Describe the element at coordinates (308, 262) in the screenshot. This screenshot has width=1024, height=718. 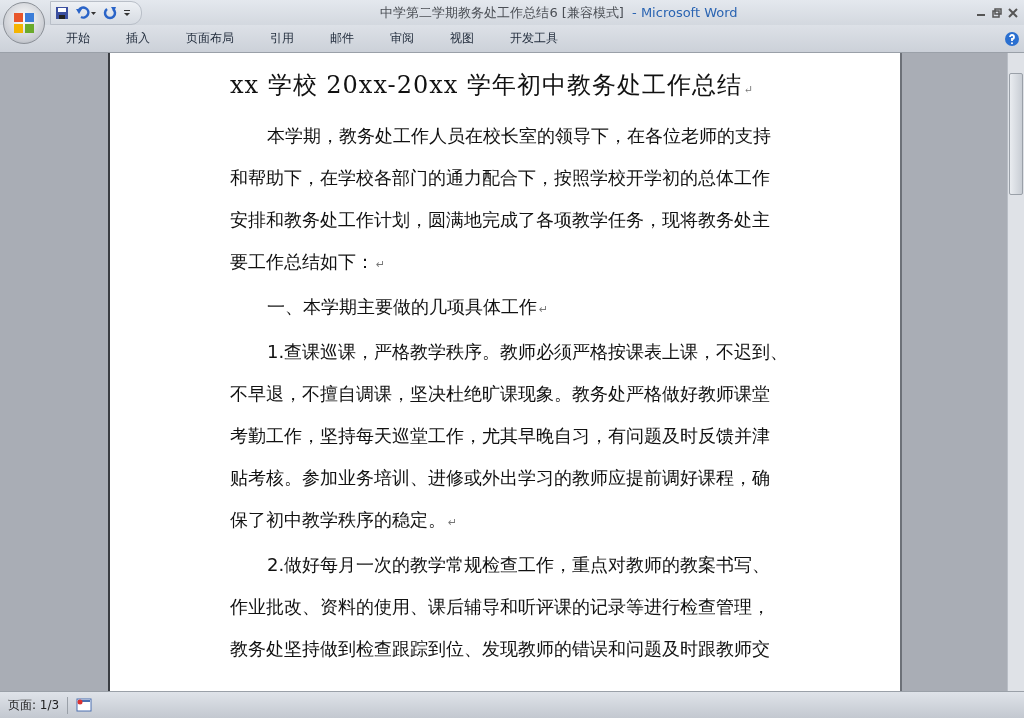
I see `paragraph-line: 要工作总结如下：↵` at that location.